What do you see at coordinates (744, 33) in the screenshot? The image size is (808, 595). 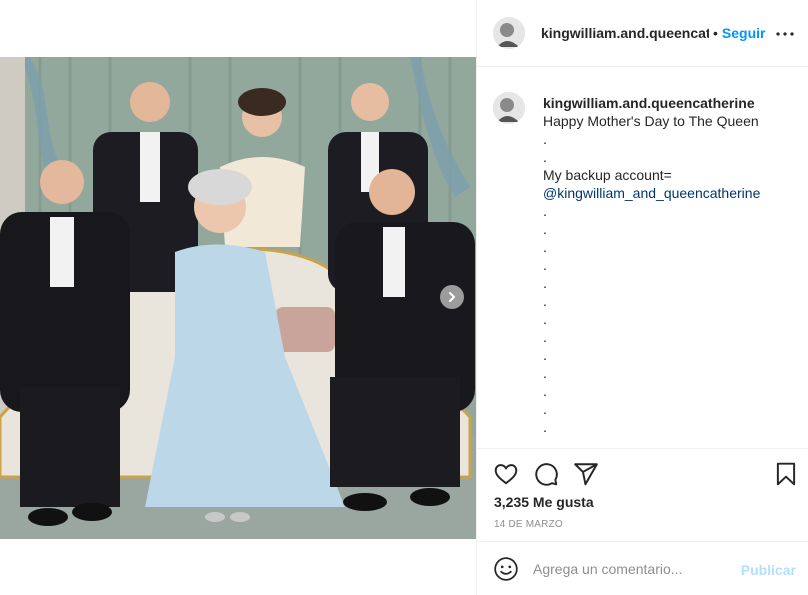 I see `follow-button: Seguir` at bounding box center [744, 33].